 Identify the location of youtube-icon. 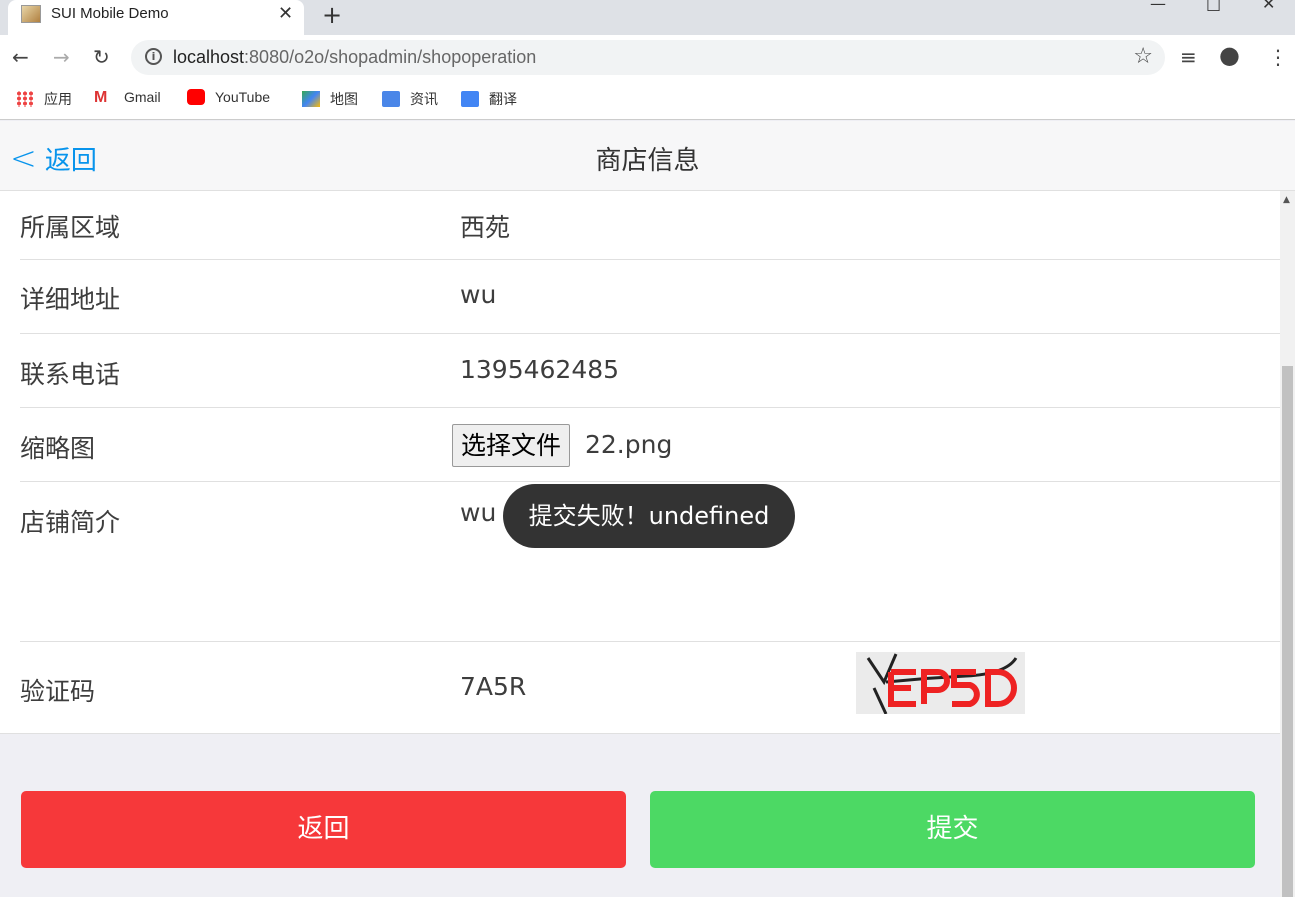
(196, 97).